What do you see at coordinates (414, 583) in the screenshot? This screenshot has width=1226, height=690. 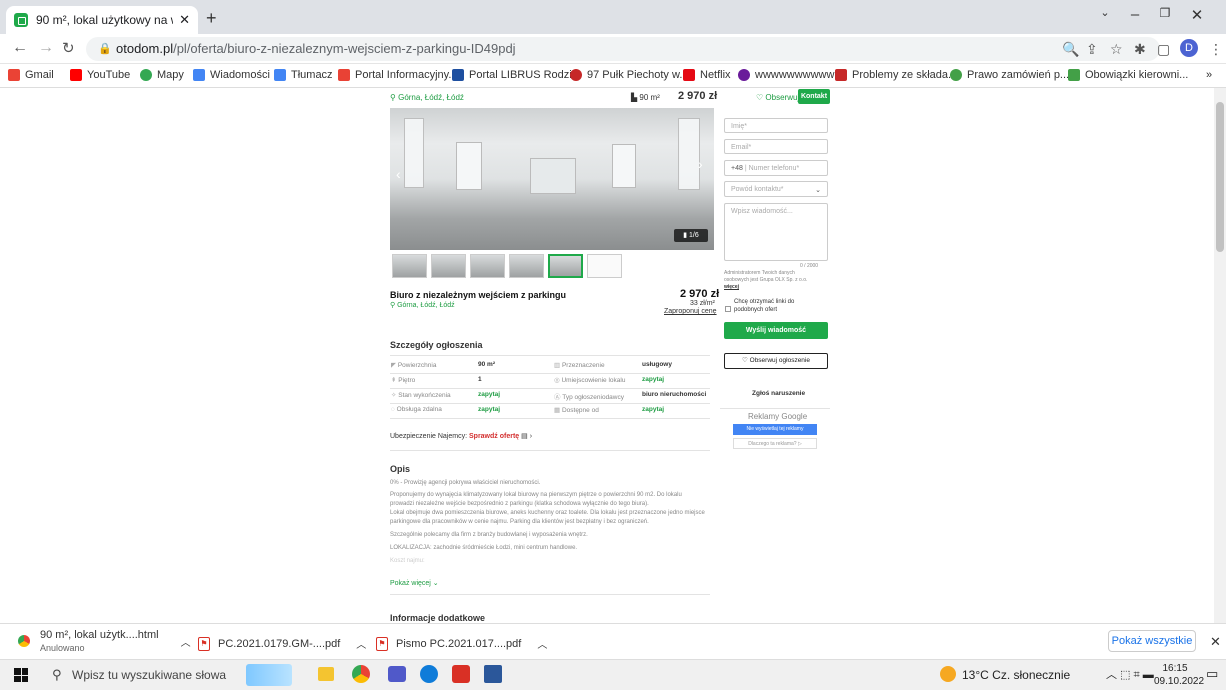 I see `show-more-link: Pokaż więcej ⌄` at bounding box center [414, 583].